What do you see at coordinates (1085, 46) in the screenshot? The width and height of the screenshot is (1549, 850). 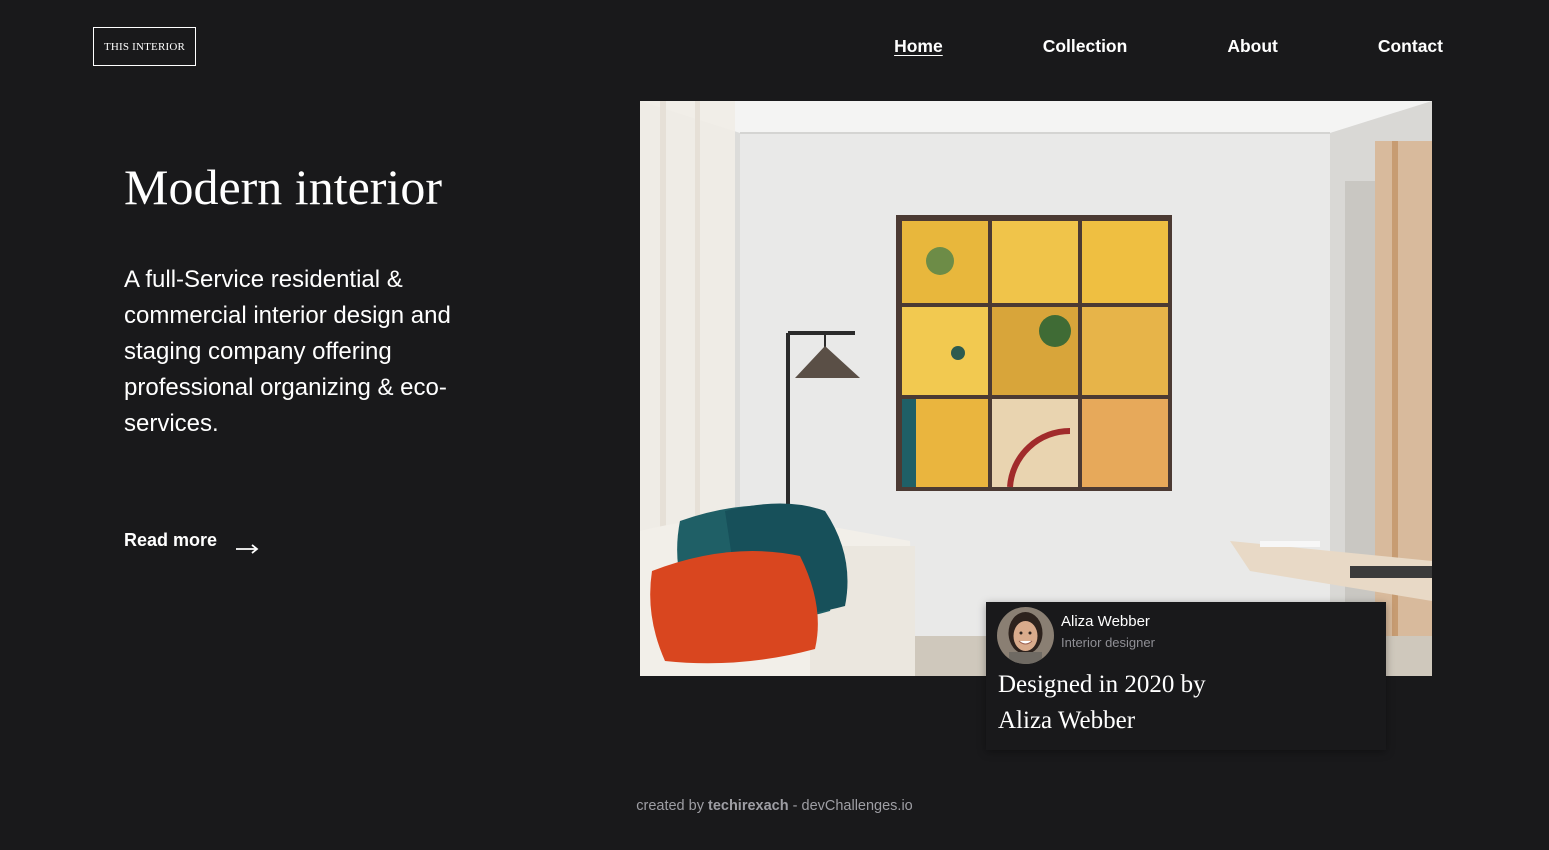 I see `nav-item-collection: Collection` at bounding box center [1085, 46].